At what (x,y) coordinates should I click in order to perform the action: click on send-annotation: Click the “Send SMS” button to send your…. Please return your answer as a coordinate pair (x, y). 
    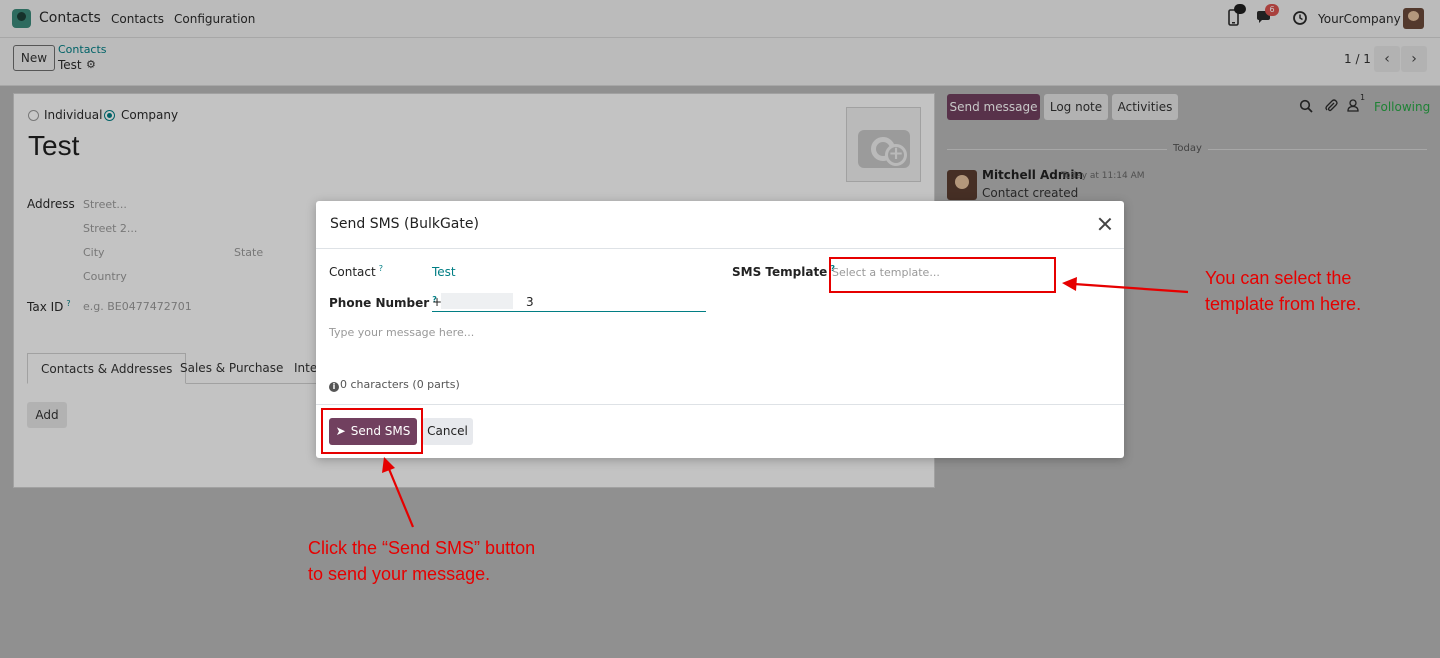
    Looking at the image, I should click on (421, 561).